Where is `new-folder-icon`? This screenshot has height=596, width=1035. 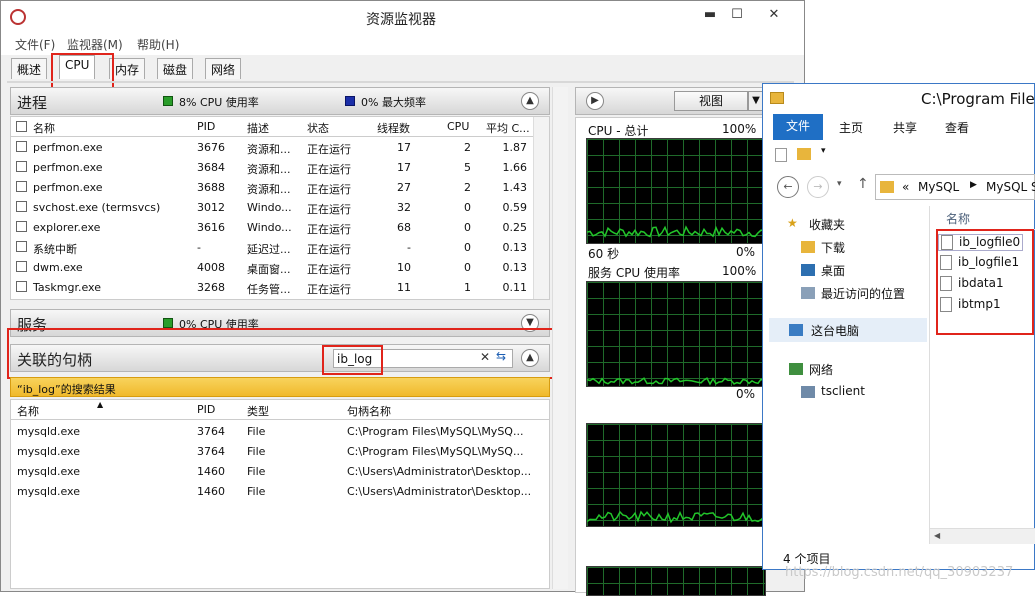 new-folder-icon is located at coordinates (804, 154).